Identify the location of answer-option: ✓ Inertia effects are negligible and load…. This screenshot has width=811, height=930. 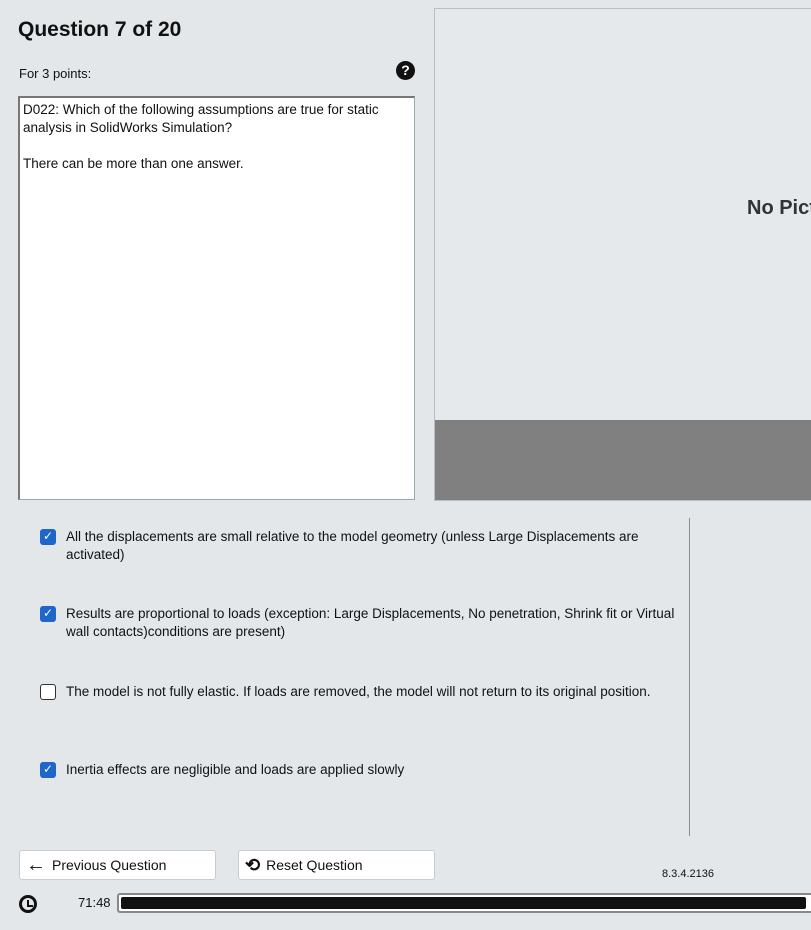
(360, 770).